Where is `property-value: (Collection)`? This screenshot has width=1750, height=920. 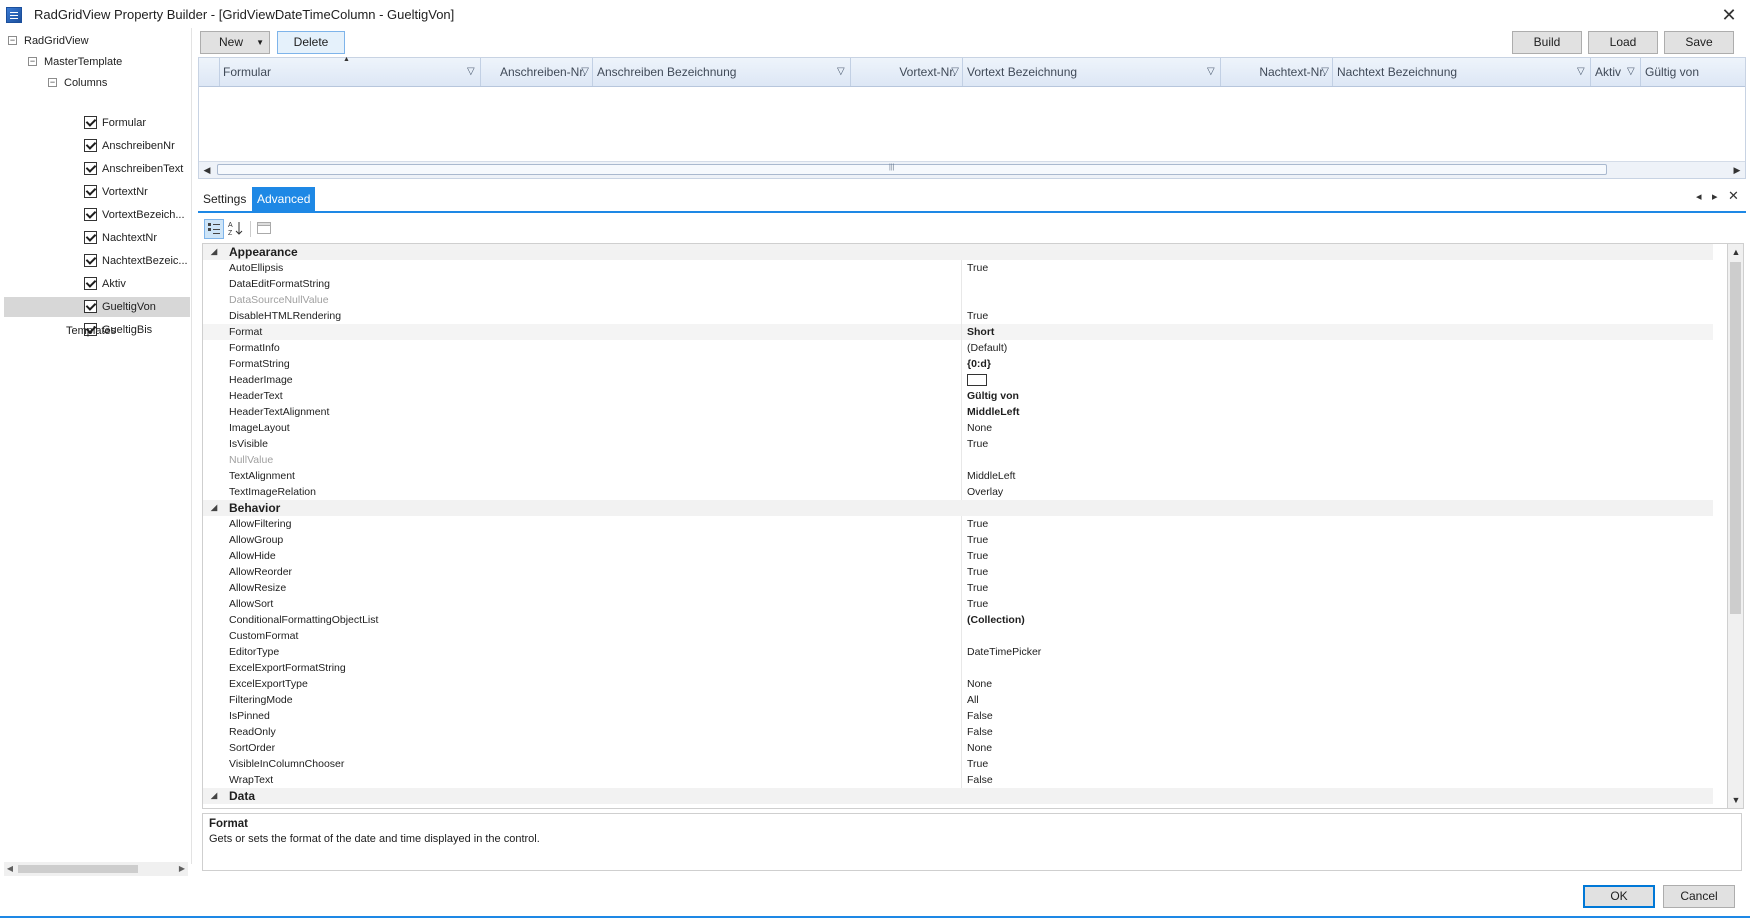
property-value: (Collection) is located at coordinates (996, 620).